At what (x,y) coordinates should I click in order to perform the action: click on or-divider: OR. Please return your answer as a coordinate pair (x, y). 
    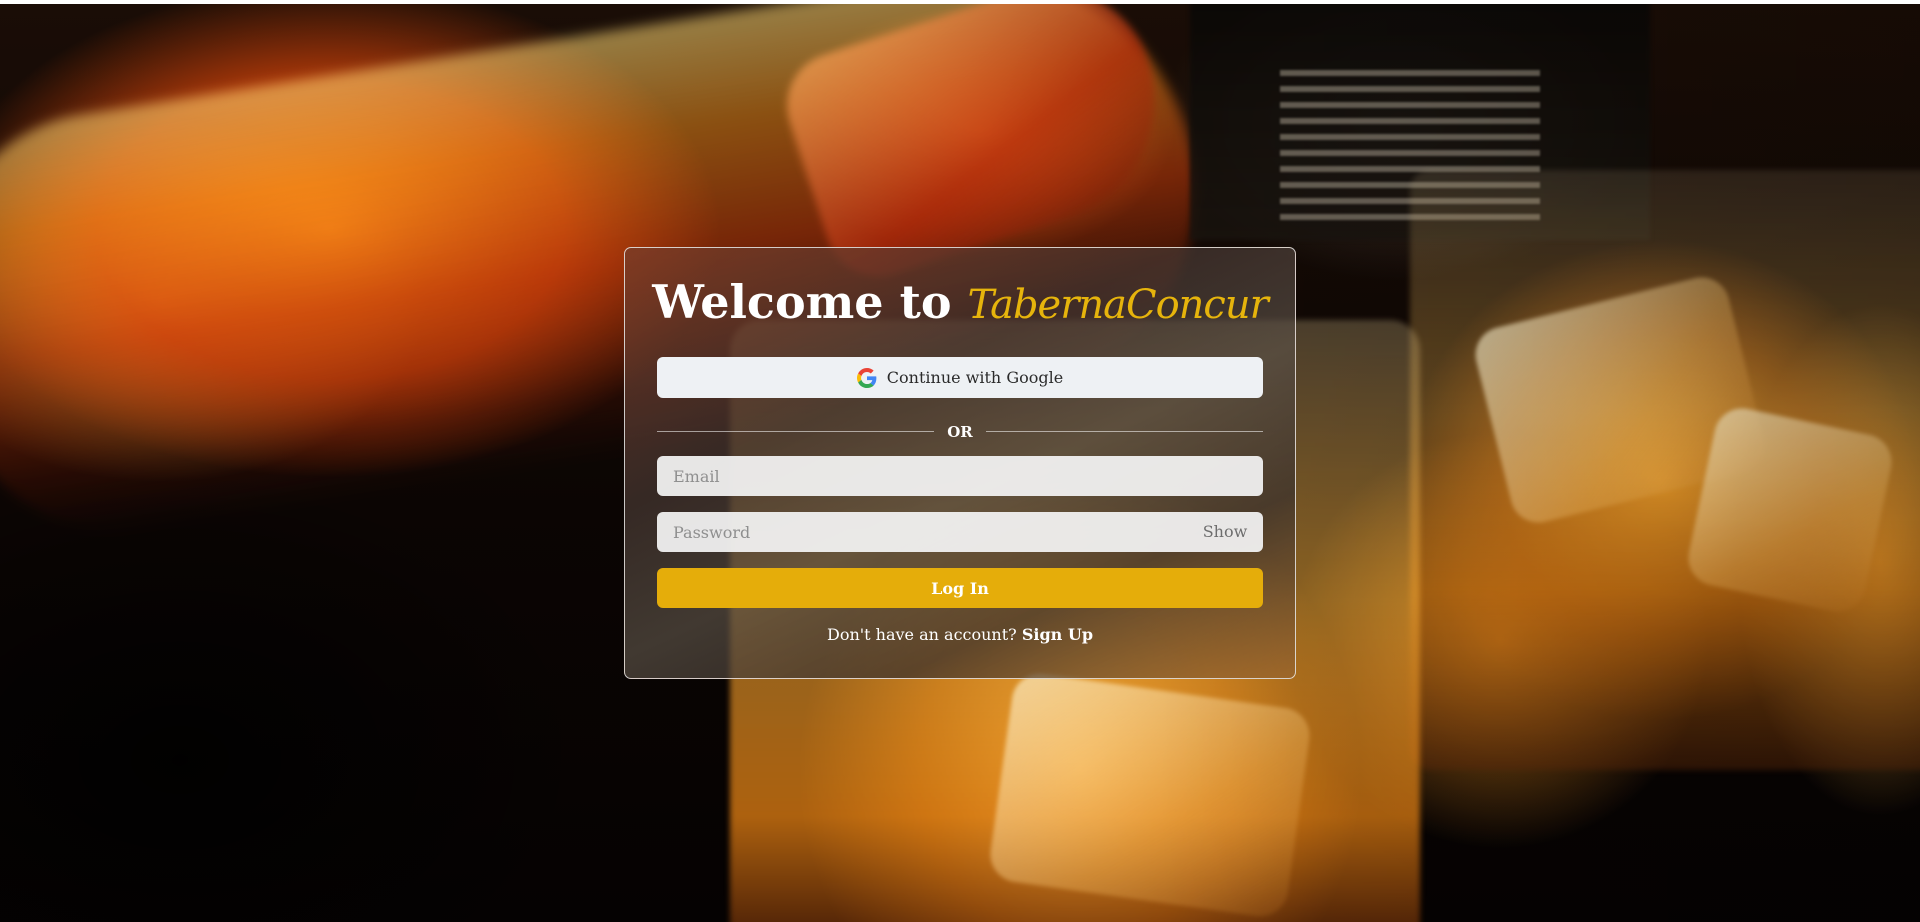
    Looking at the image, I should click on (960, 432).